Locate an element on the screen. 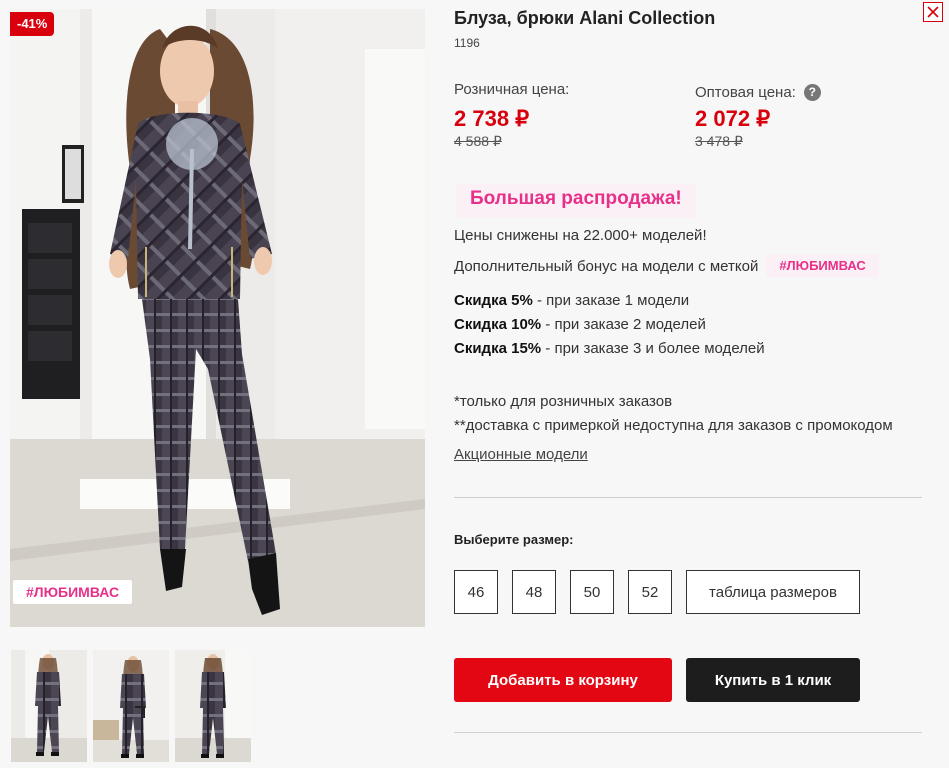  retail-price-current: 2 738 ₽ is located at coordinates (492, 118).